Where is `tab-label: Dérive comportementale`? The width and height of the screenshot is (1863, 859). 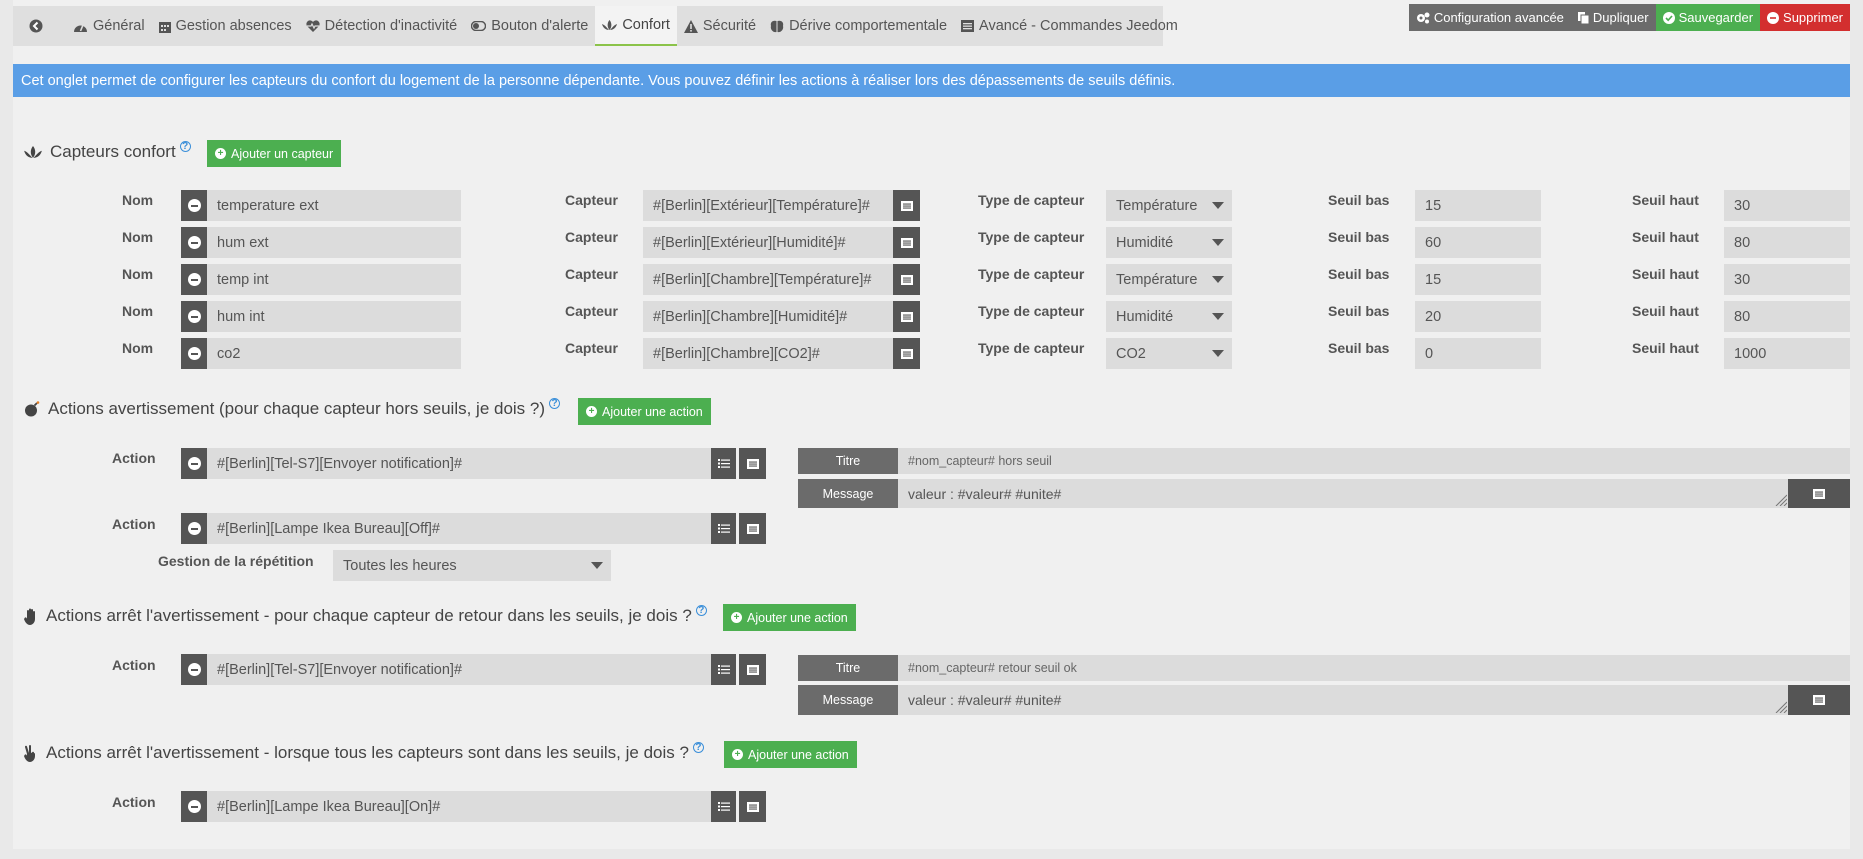
tab-label: Dérive comportementale is located at coordinates (868, 26).